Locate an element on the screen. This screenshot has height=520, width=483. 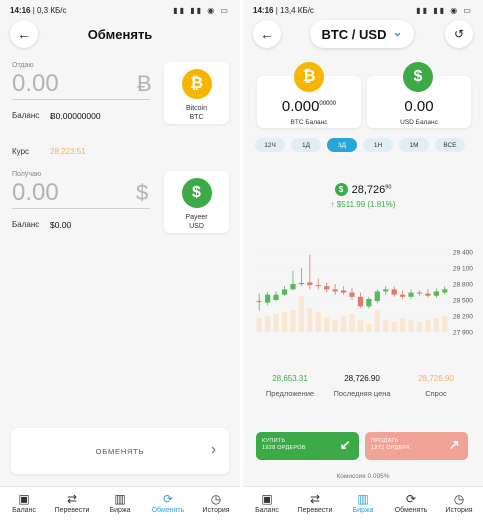
page-title: Обменять is located at coordinates (120, 34).